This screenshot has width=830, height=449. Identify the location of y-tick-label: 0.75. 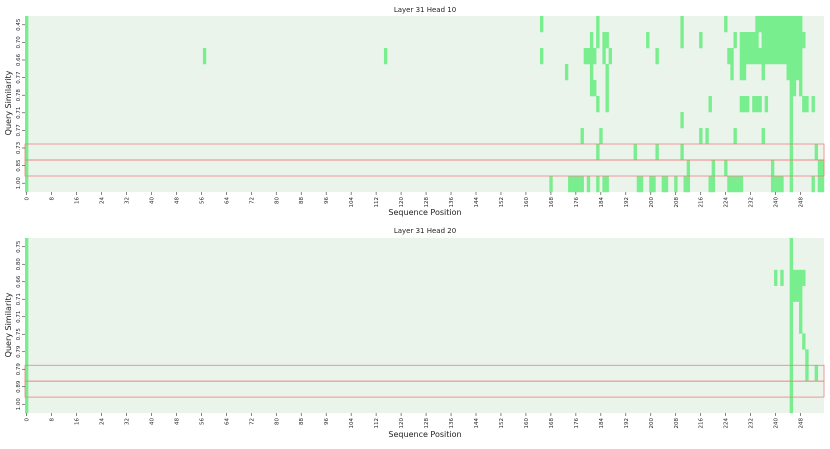
(19, 246).